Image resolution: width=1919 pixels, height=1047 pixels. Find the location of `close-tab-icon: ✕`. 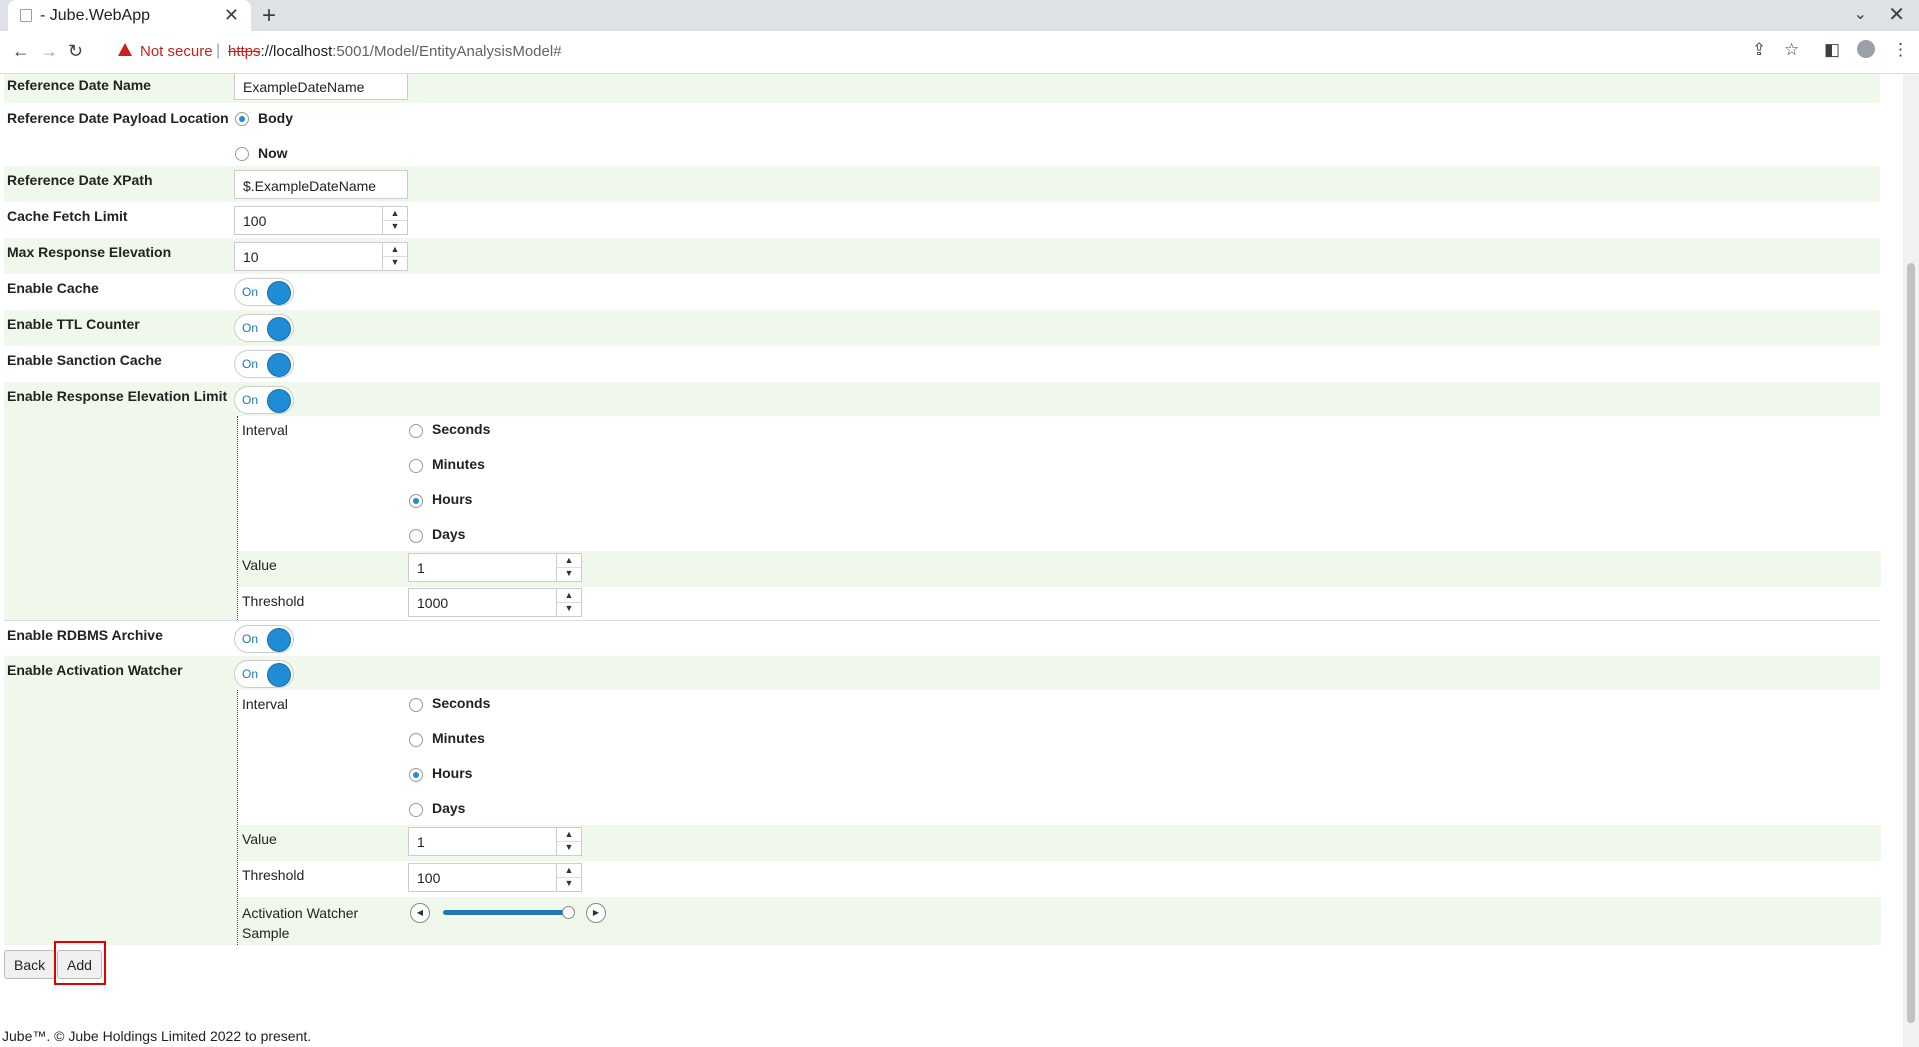

close-tab-icon: ✕ is located at coordinates (231, 15).